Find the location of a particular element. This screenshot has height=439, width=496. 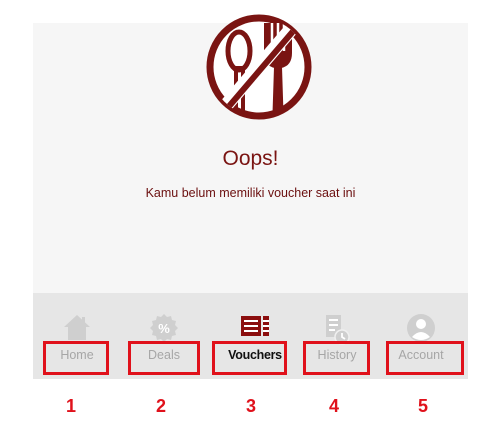

annotation-number-2: 2 is located at coordinates (161, 406).